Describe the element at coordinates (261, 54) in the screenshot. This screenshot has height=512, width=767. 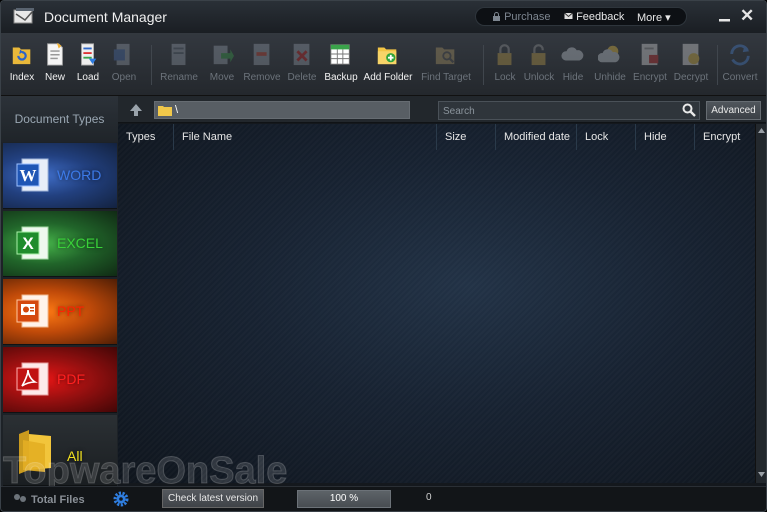
I see `remove-icon` at that location.